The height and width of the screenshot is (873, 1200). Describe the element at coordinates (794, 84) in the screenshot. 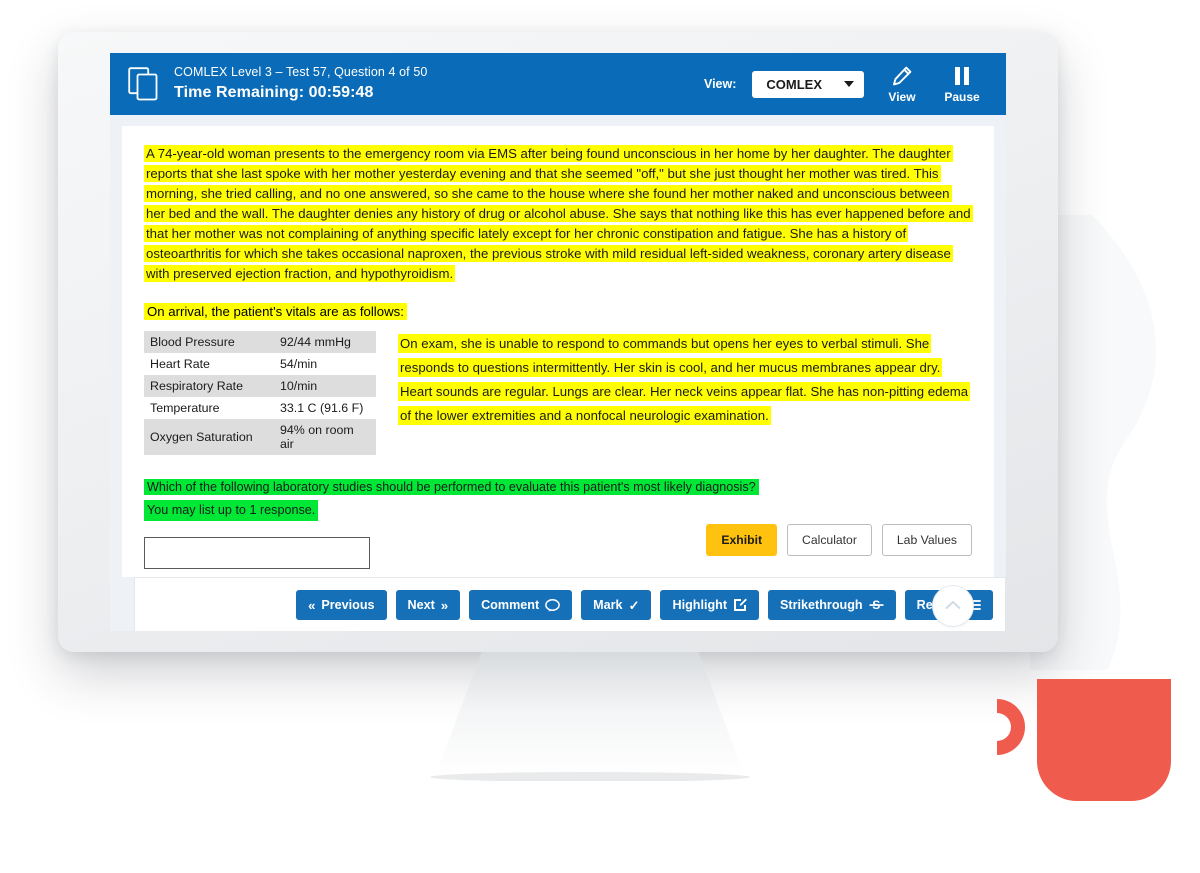

I see `view-select-value: COMLEX` at that location.